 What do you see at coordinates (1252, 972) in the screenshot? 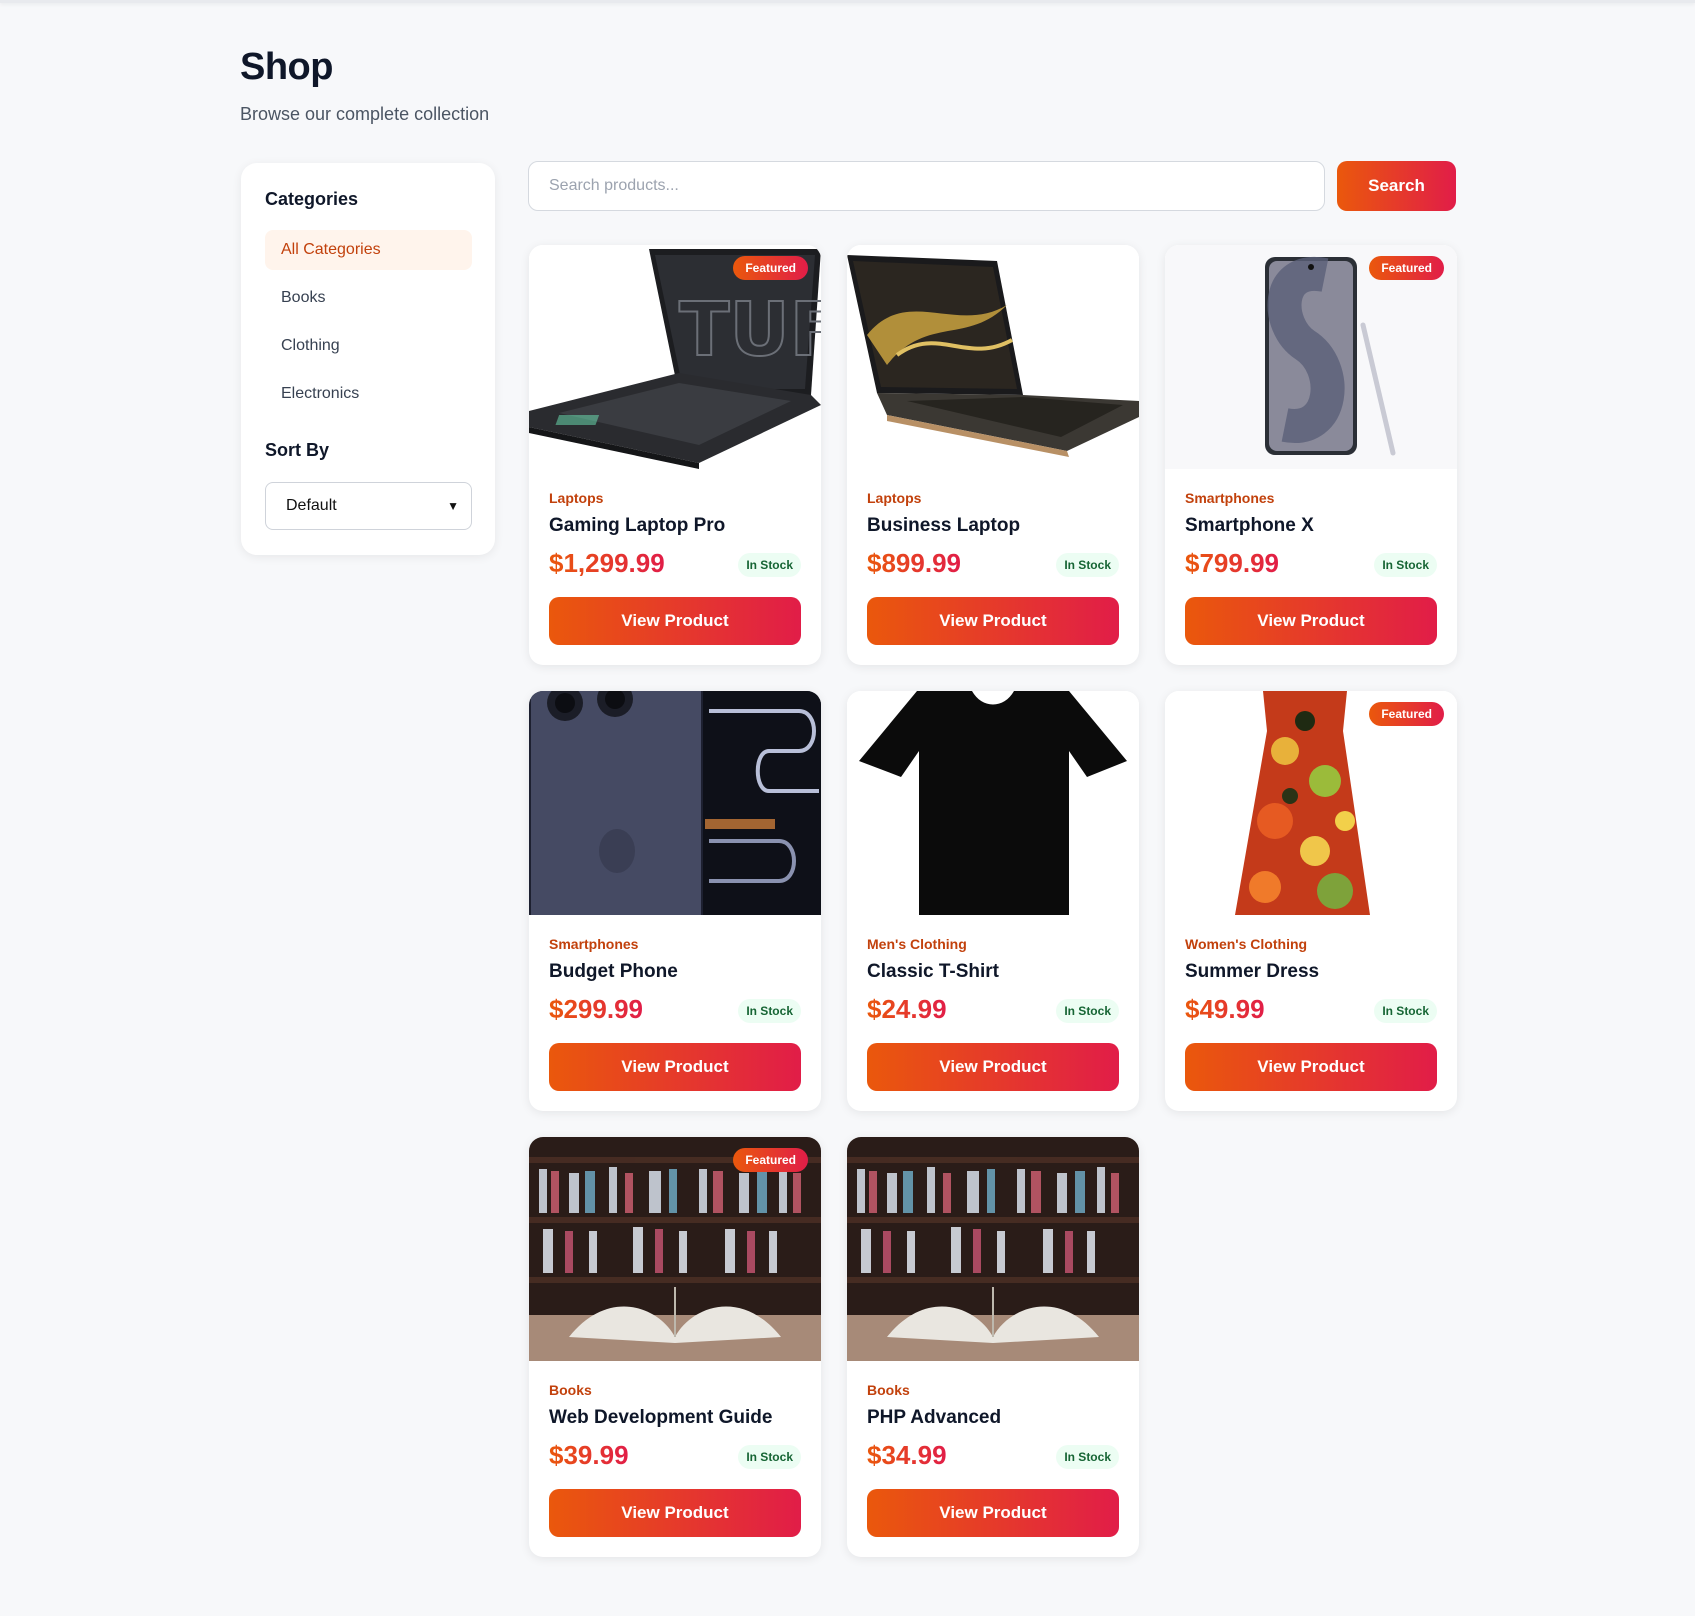
I see `product-name: Summer Dress` at bounding box center [1252, 972].